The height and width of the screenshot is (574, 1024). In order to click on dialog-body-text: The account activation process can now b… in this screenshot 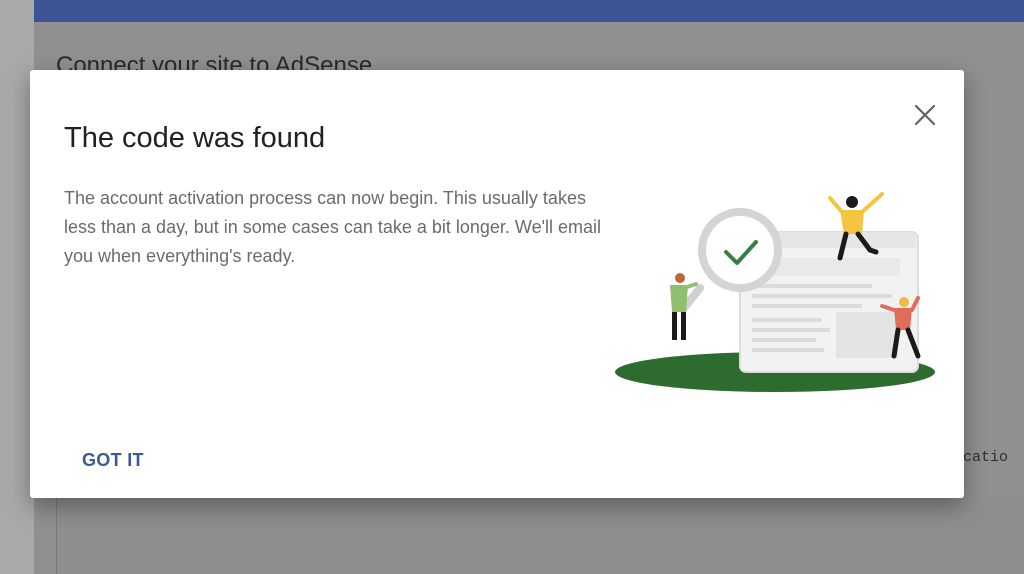, I will do `click(333, 227)`.